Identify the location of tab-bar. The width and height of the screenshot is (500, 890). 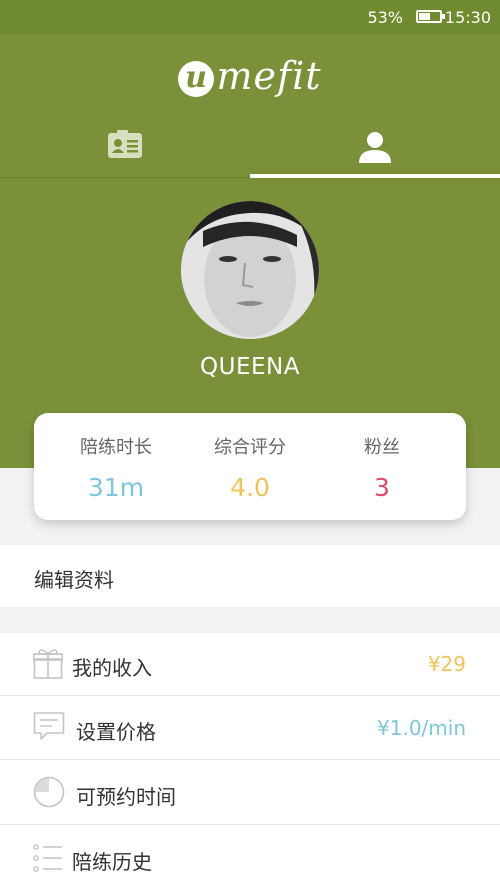
(250, 150).